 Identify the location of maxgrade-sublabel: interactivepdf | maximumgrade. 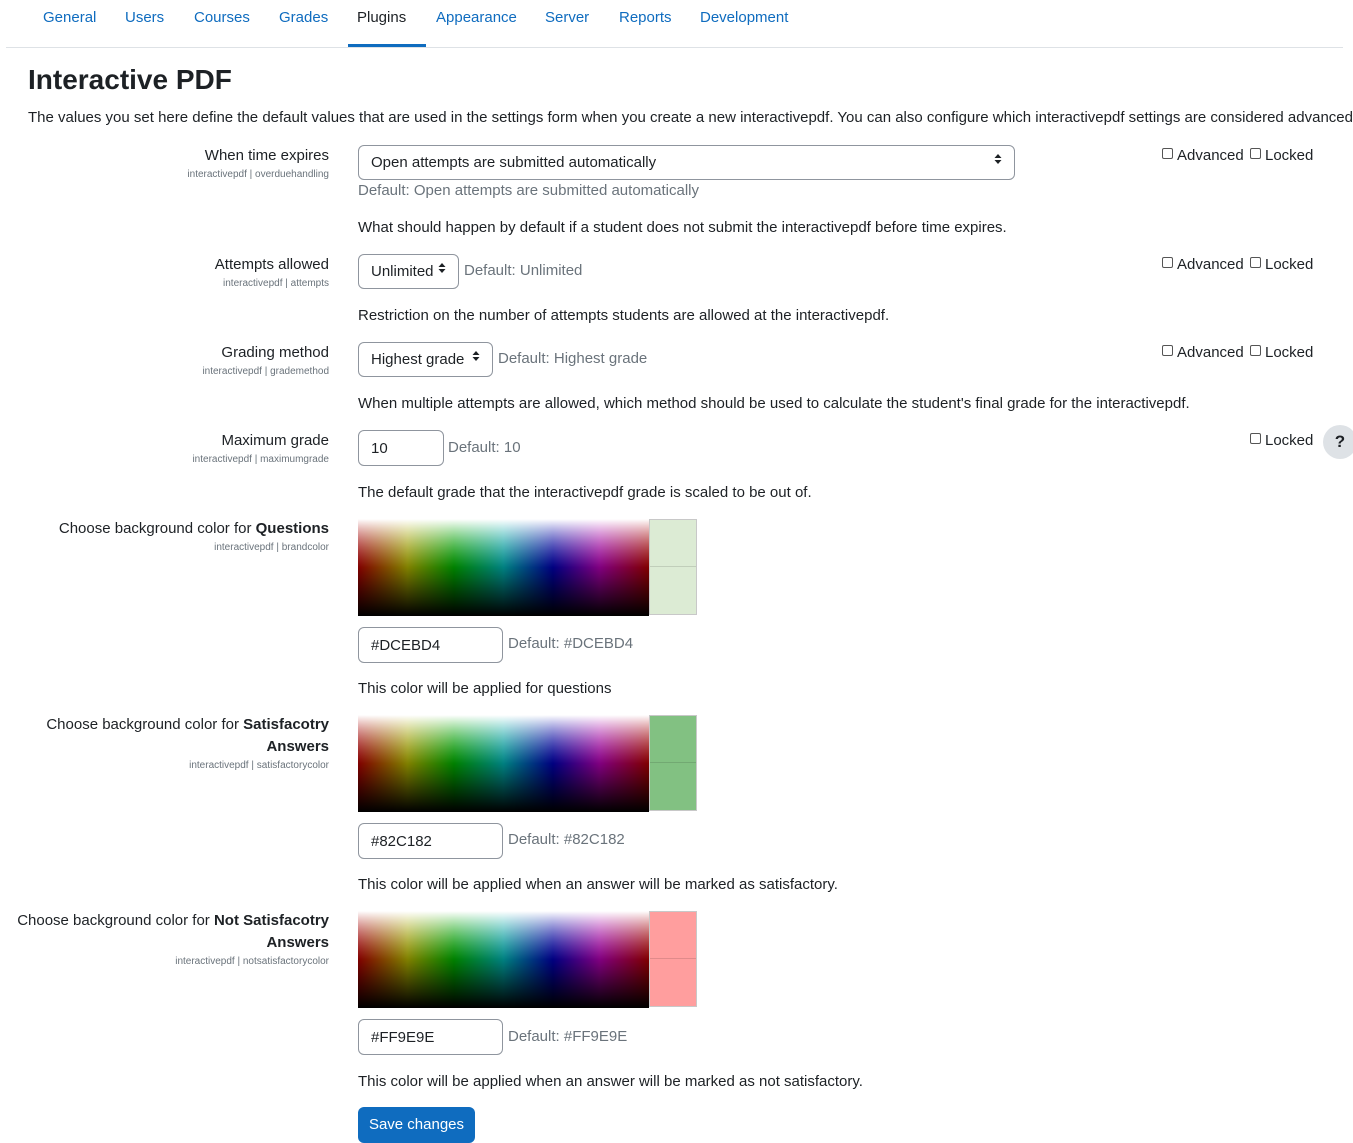
(260, 459).